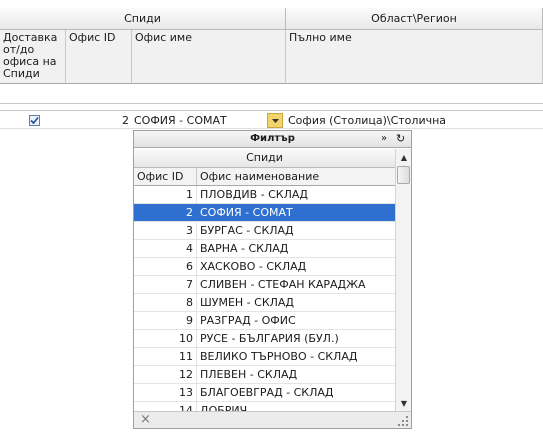 The image size is (543, 446). What do you see at coordinates (403, 175) in the screenshot?
I see `scrollbar-thumb` at bounding box center [403, 175].